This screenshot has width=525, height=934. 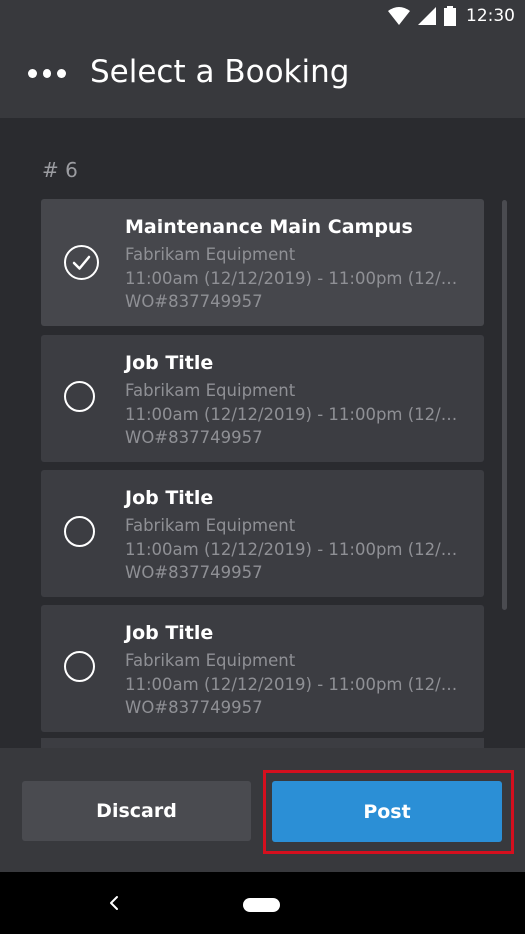 I want to click on booking-title: Maintenance Main Campus, so click(x=269, y=227).